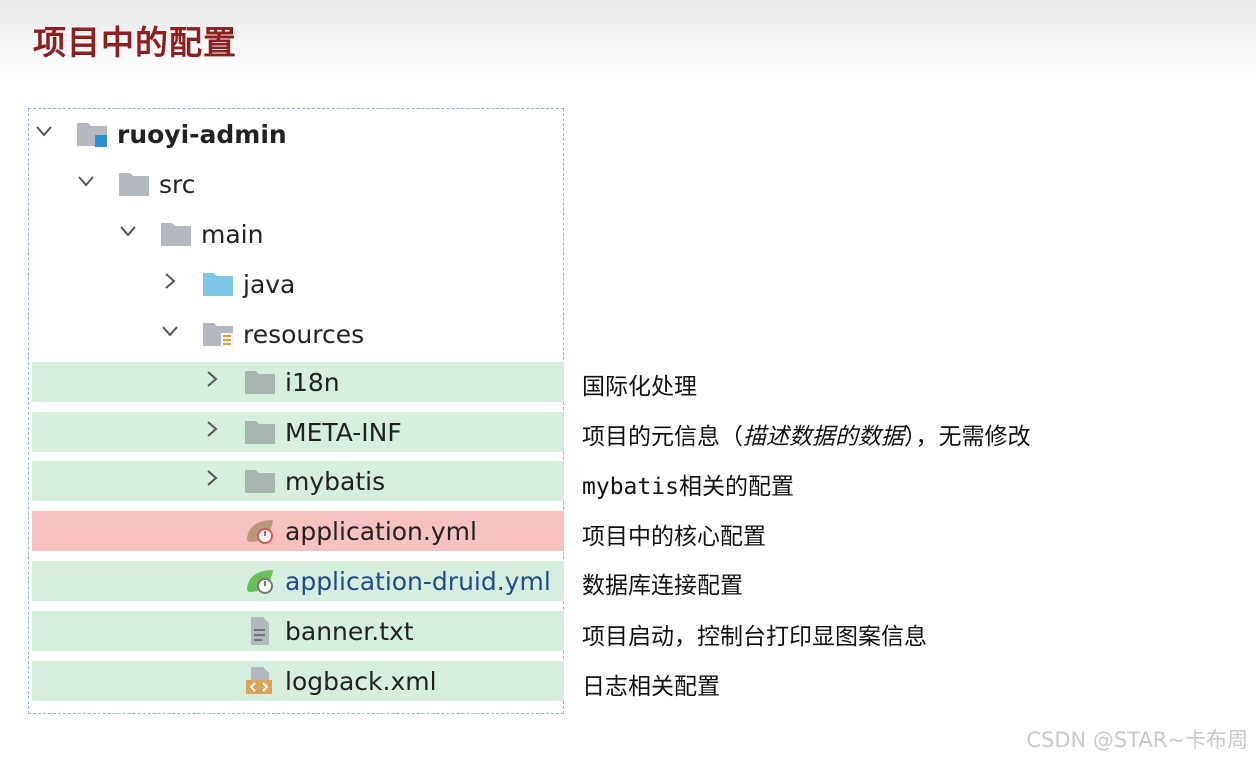 This screenshot has width=1256, height=762. Describe the element at coordinates (218, 334) in the screenshot. I see `resources-folder-icon` at that location.